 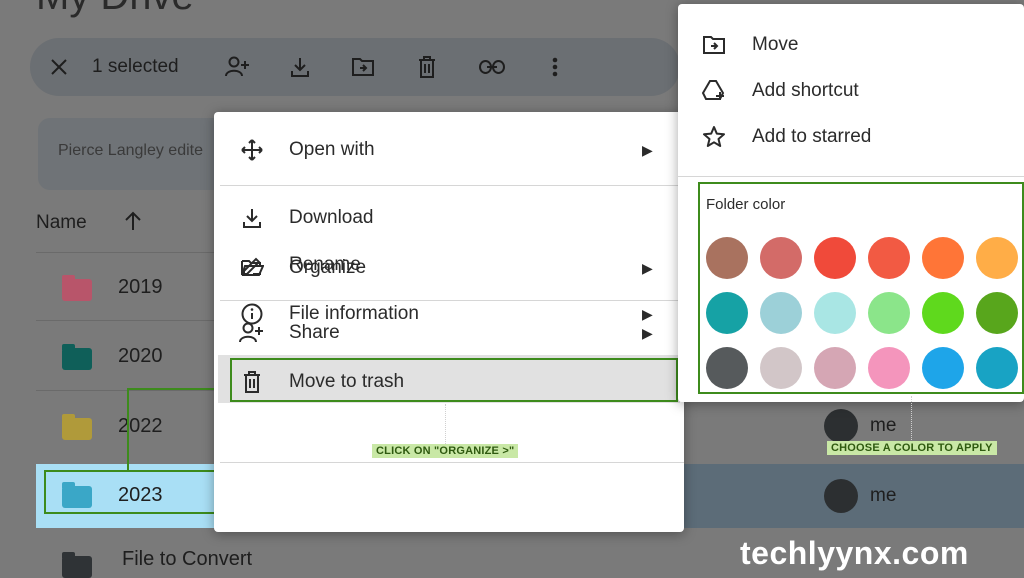 I want to click on submenu-item-add-shortcut: Add shortcut, so click(x=851, y=91).